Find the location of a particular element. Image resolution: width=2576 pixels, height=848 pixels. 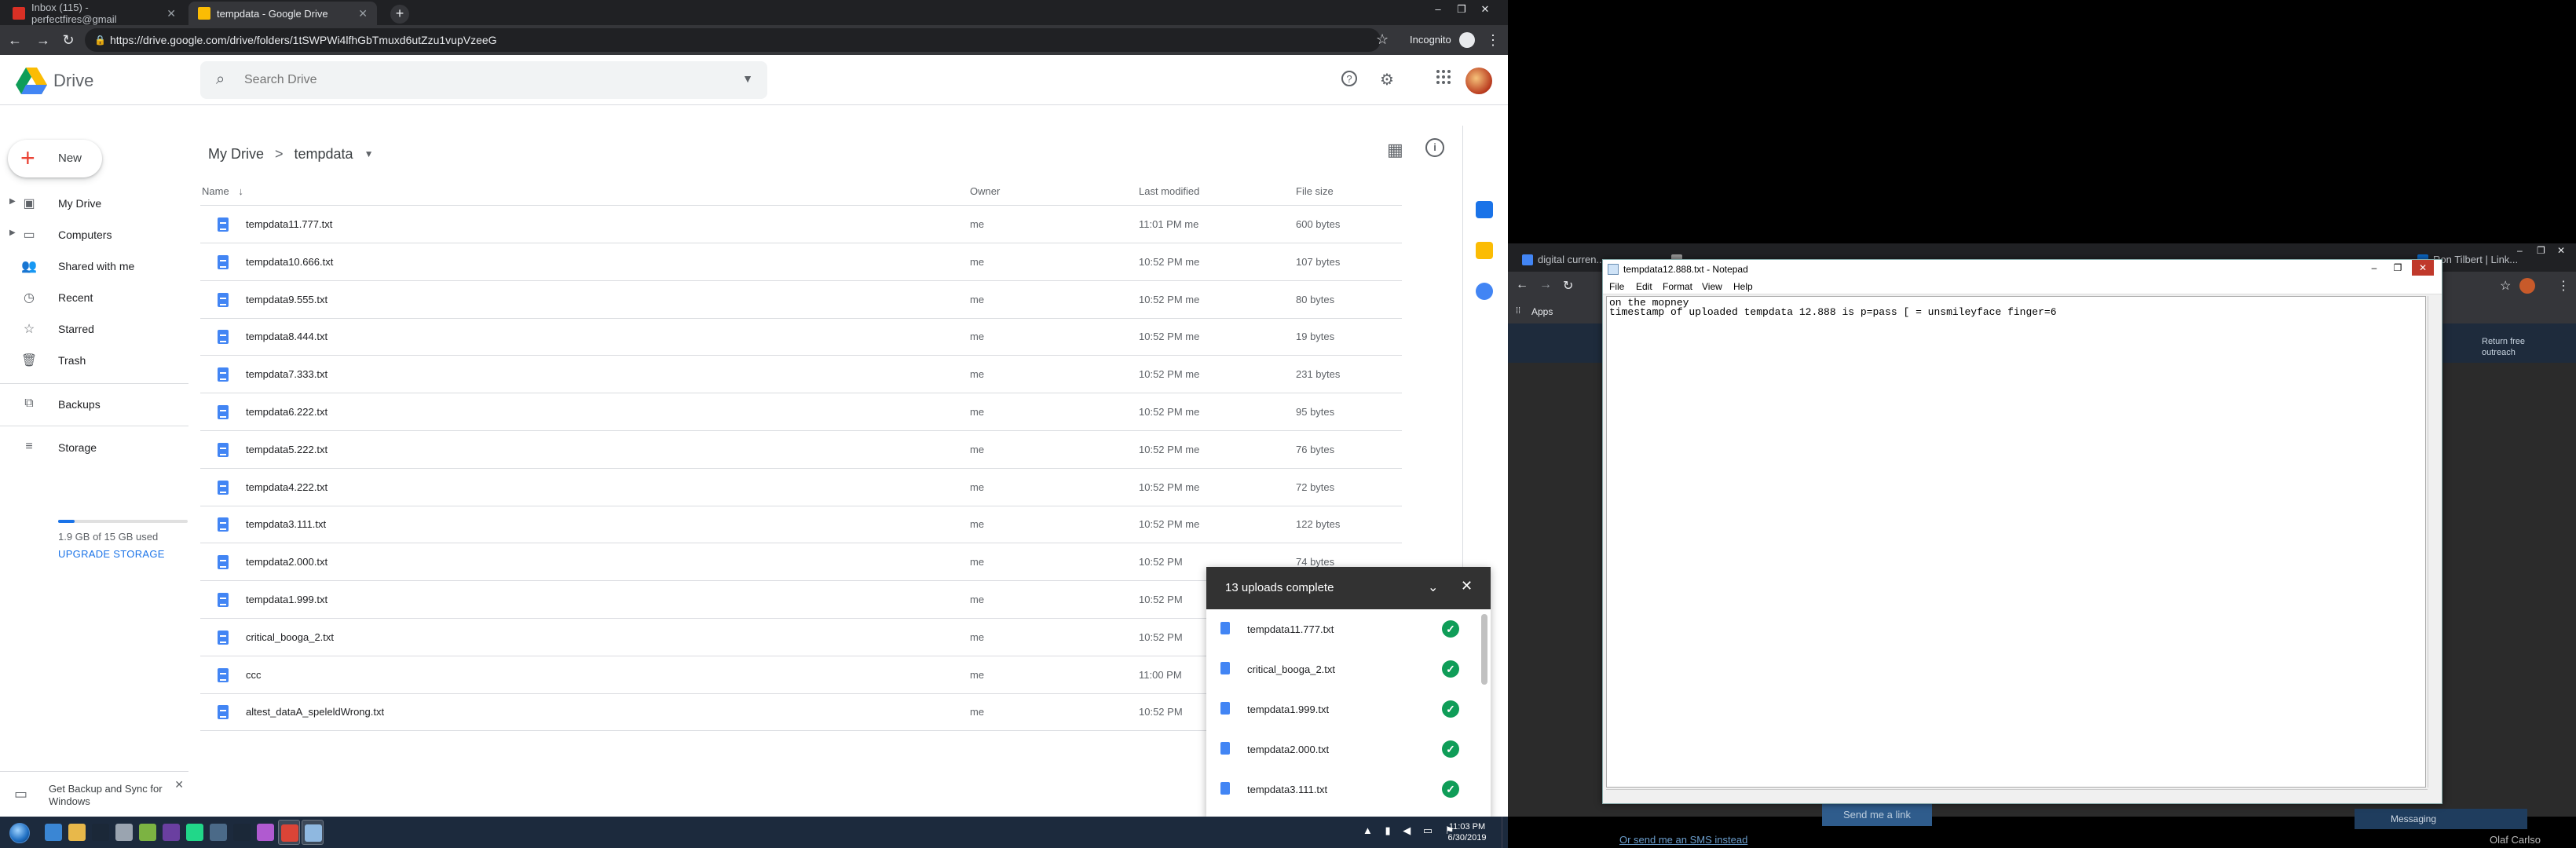

backup-sync-promo: ▭ Get Backup and Sync for Windows ✕ is located at coordinates (94, 794).